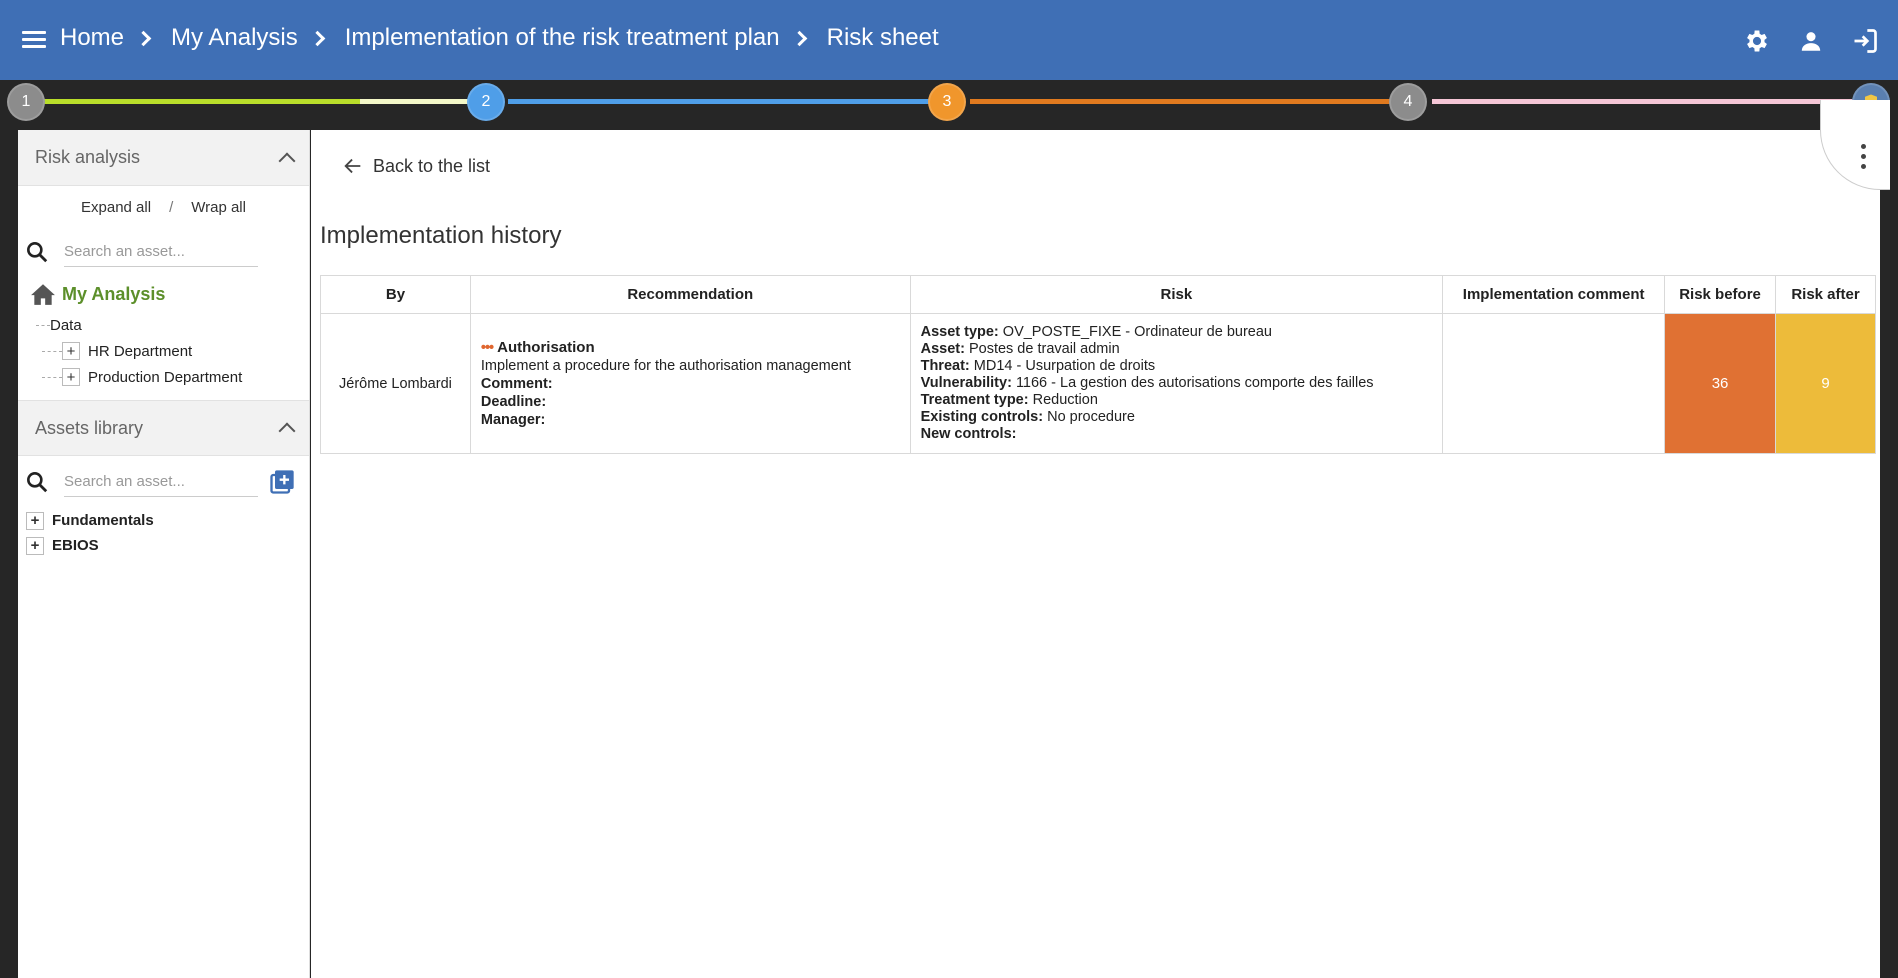 Image resolution: width=1898 pixels, height=978 pixels. Describe the element at coordinates (546, 347) in the screenshot. I see `recommendation-title: Authorisation` at that location.